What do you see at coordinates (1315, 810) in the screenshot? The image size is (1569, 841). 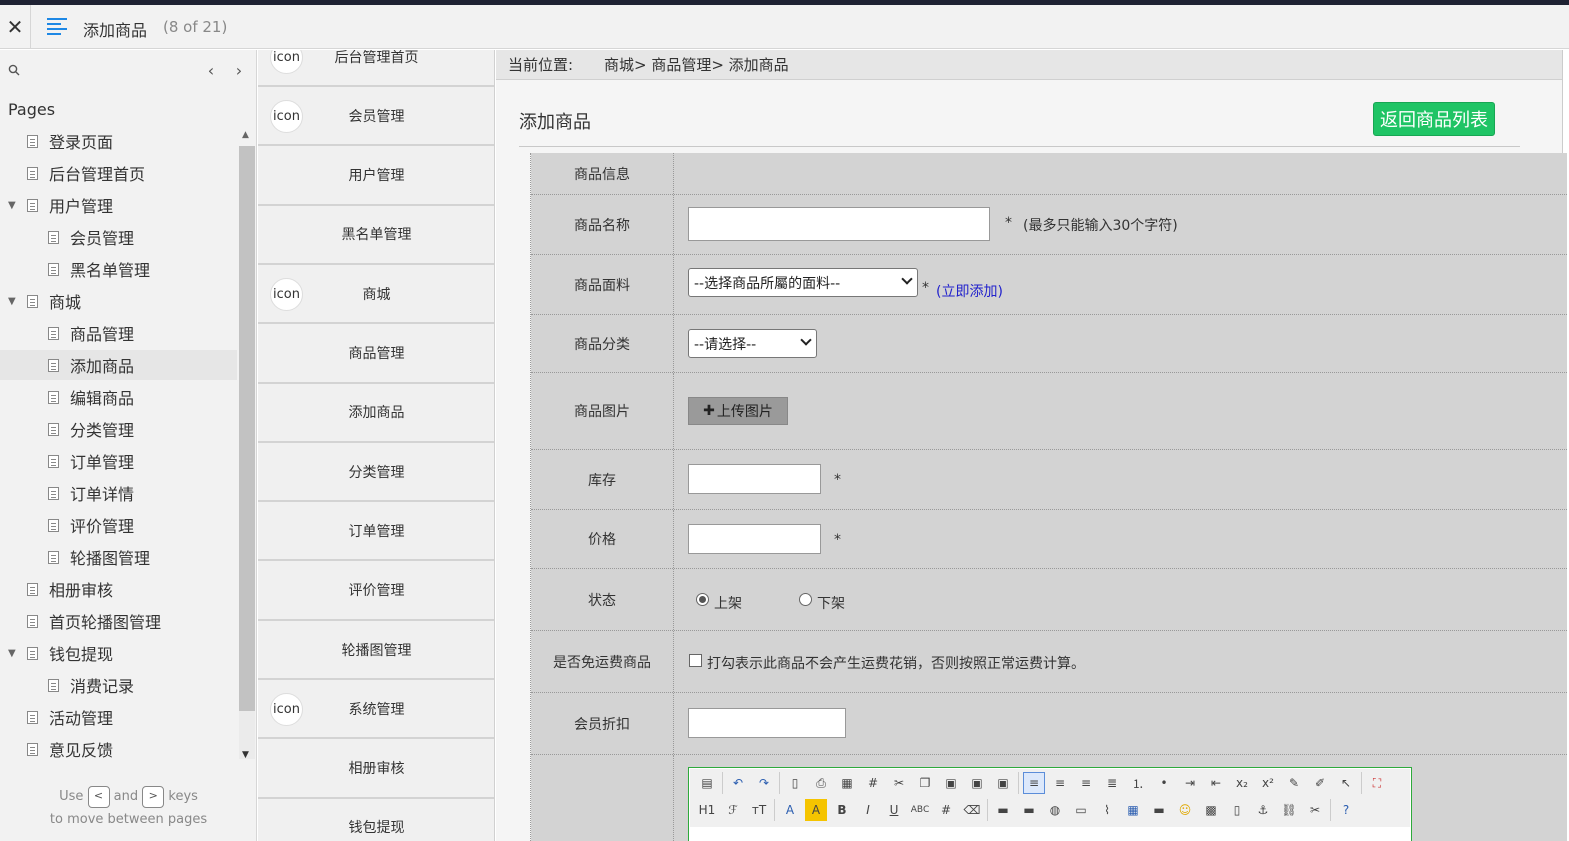 I see `unlink-icon: ✂` at bounding box center [1315, 810].